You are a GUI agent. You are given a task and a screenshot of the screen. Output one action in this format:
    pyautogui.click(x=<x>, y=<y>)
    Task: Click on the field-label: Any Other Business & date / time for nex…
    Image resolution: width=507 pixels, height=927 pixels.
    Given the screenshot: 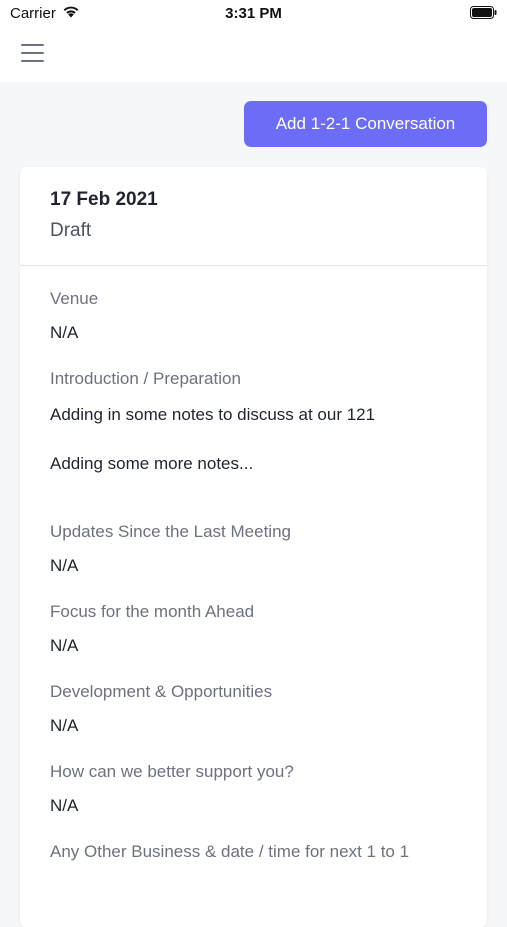 What is the action you would take?
    pyautogui.click(x=230, y=851)
    